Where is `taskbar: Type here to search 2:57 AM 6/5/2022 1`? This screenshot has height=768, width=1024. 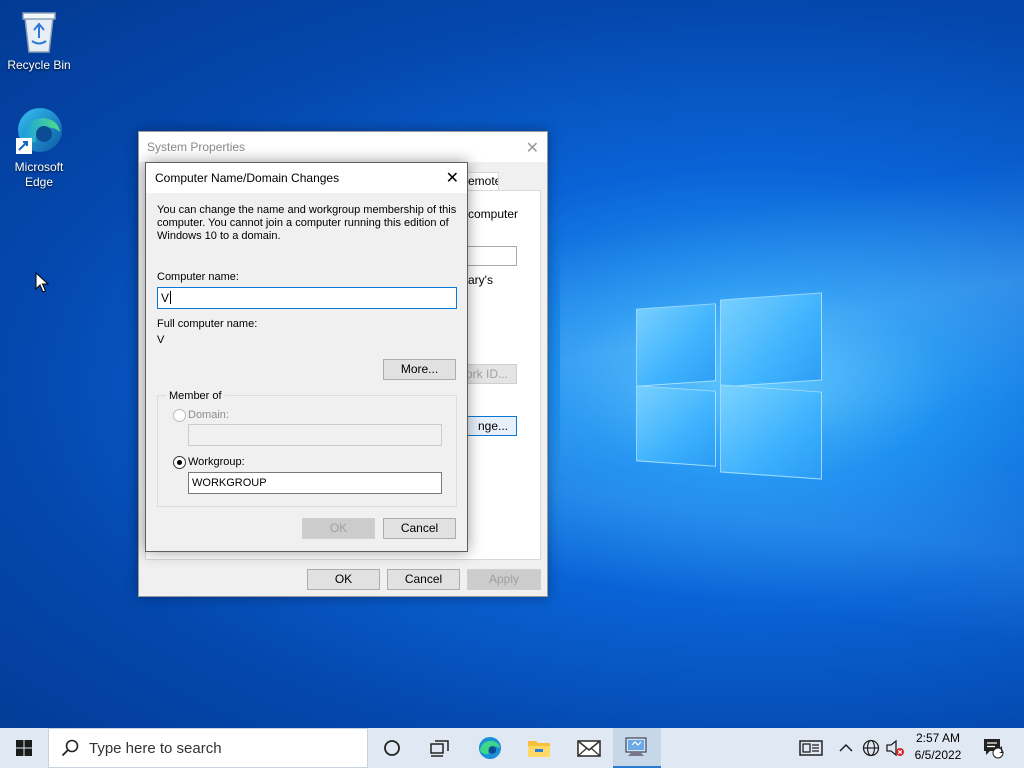
taskbar: Type here to search 2:57 AM 6/5/2022 1 is located at coordinates (512, 748).